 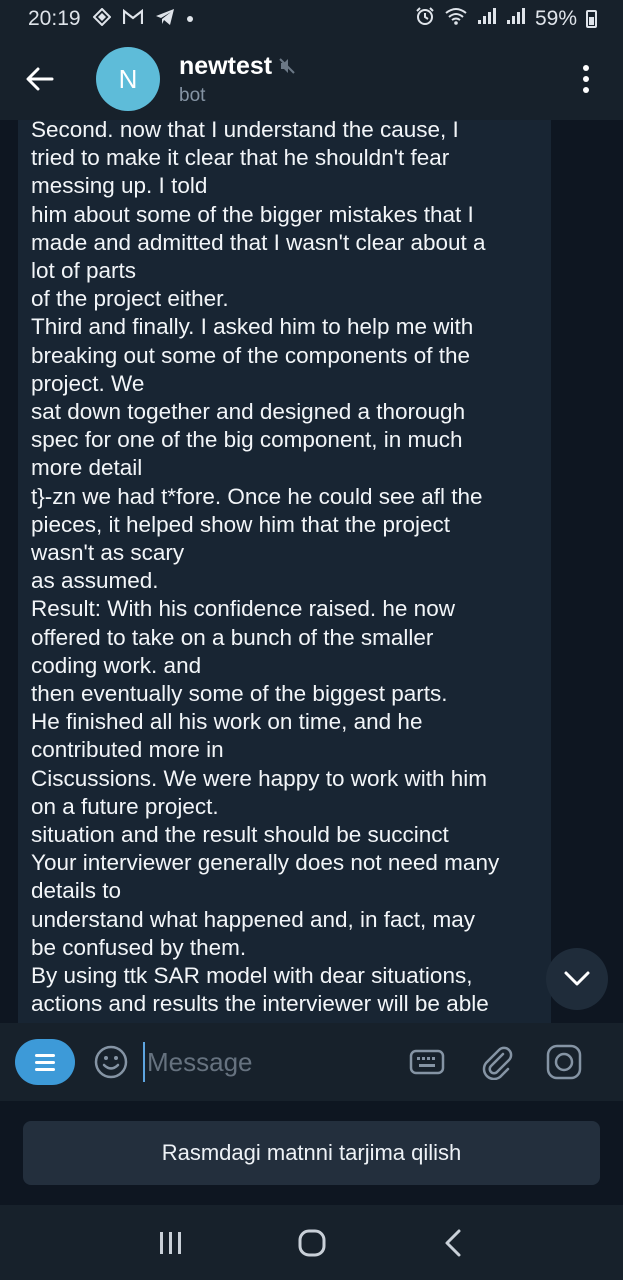 I want to click on back-button, so click(x=40, y=79).